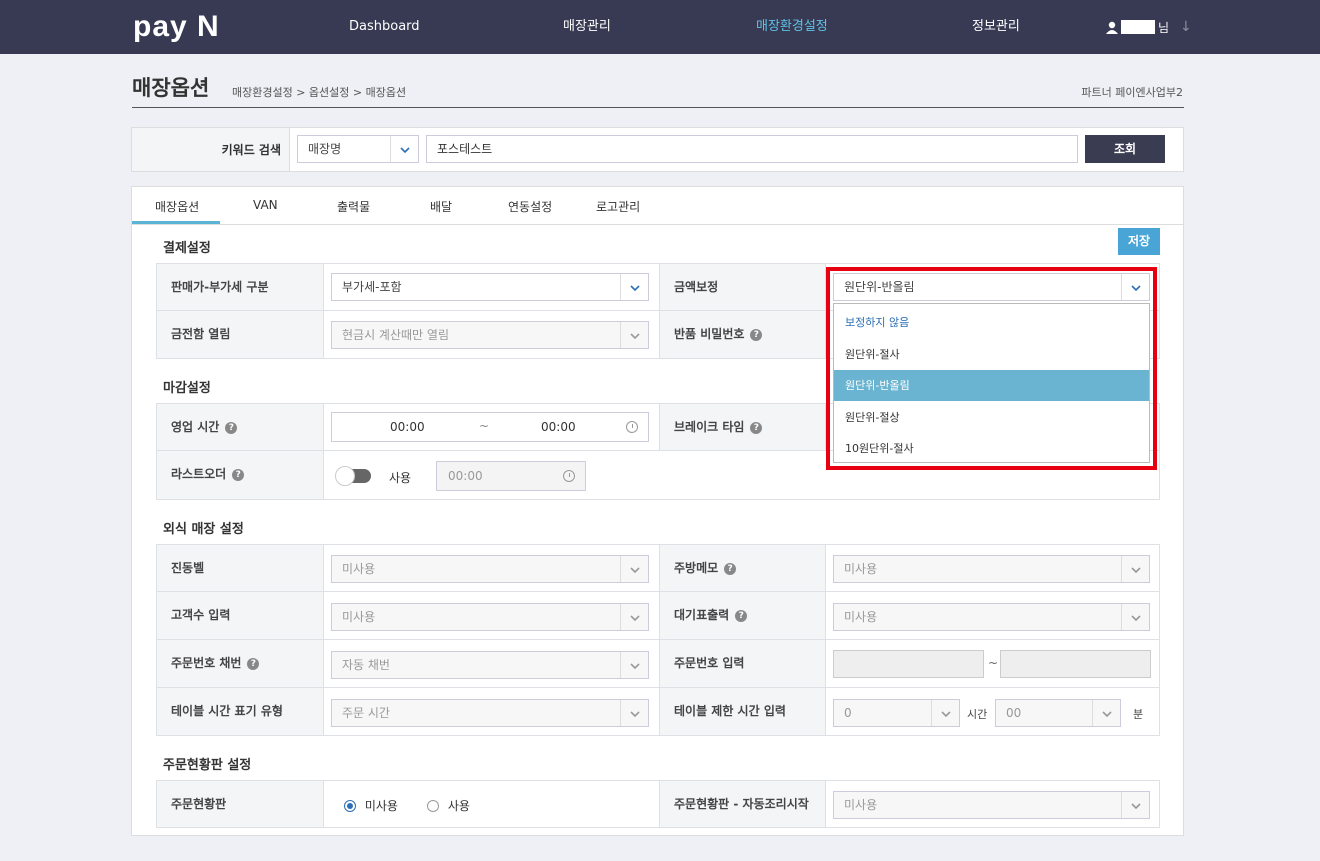 This screenshot has width=1320, height=861. I want to click on order-number-select: 자동 채번, so click(490, 665).